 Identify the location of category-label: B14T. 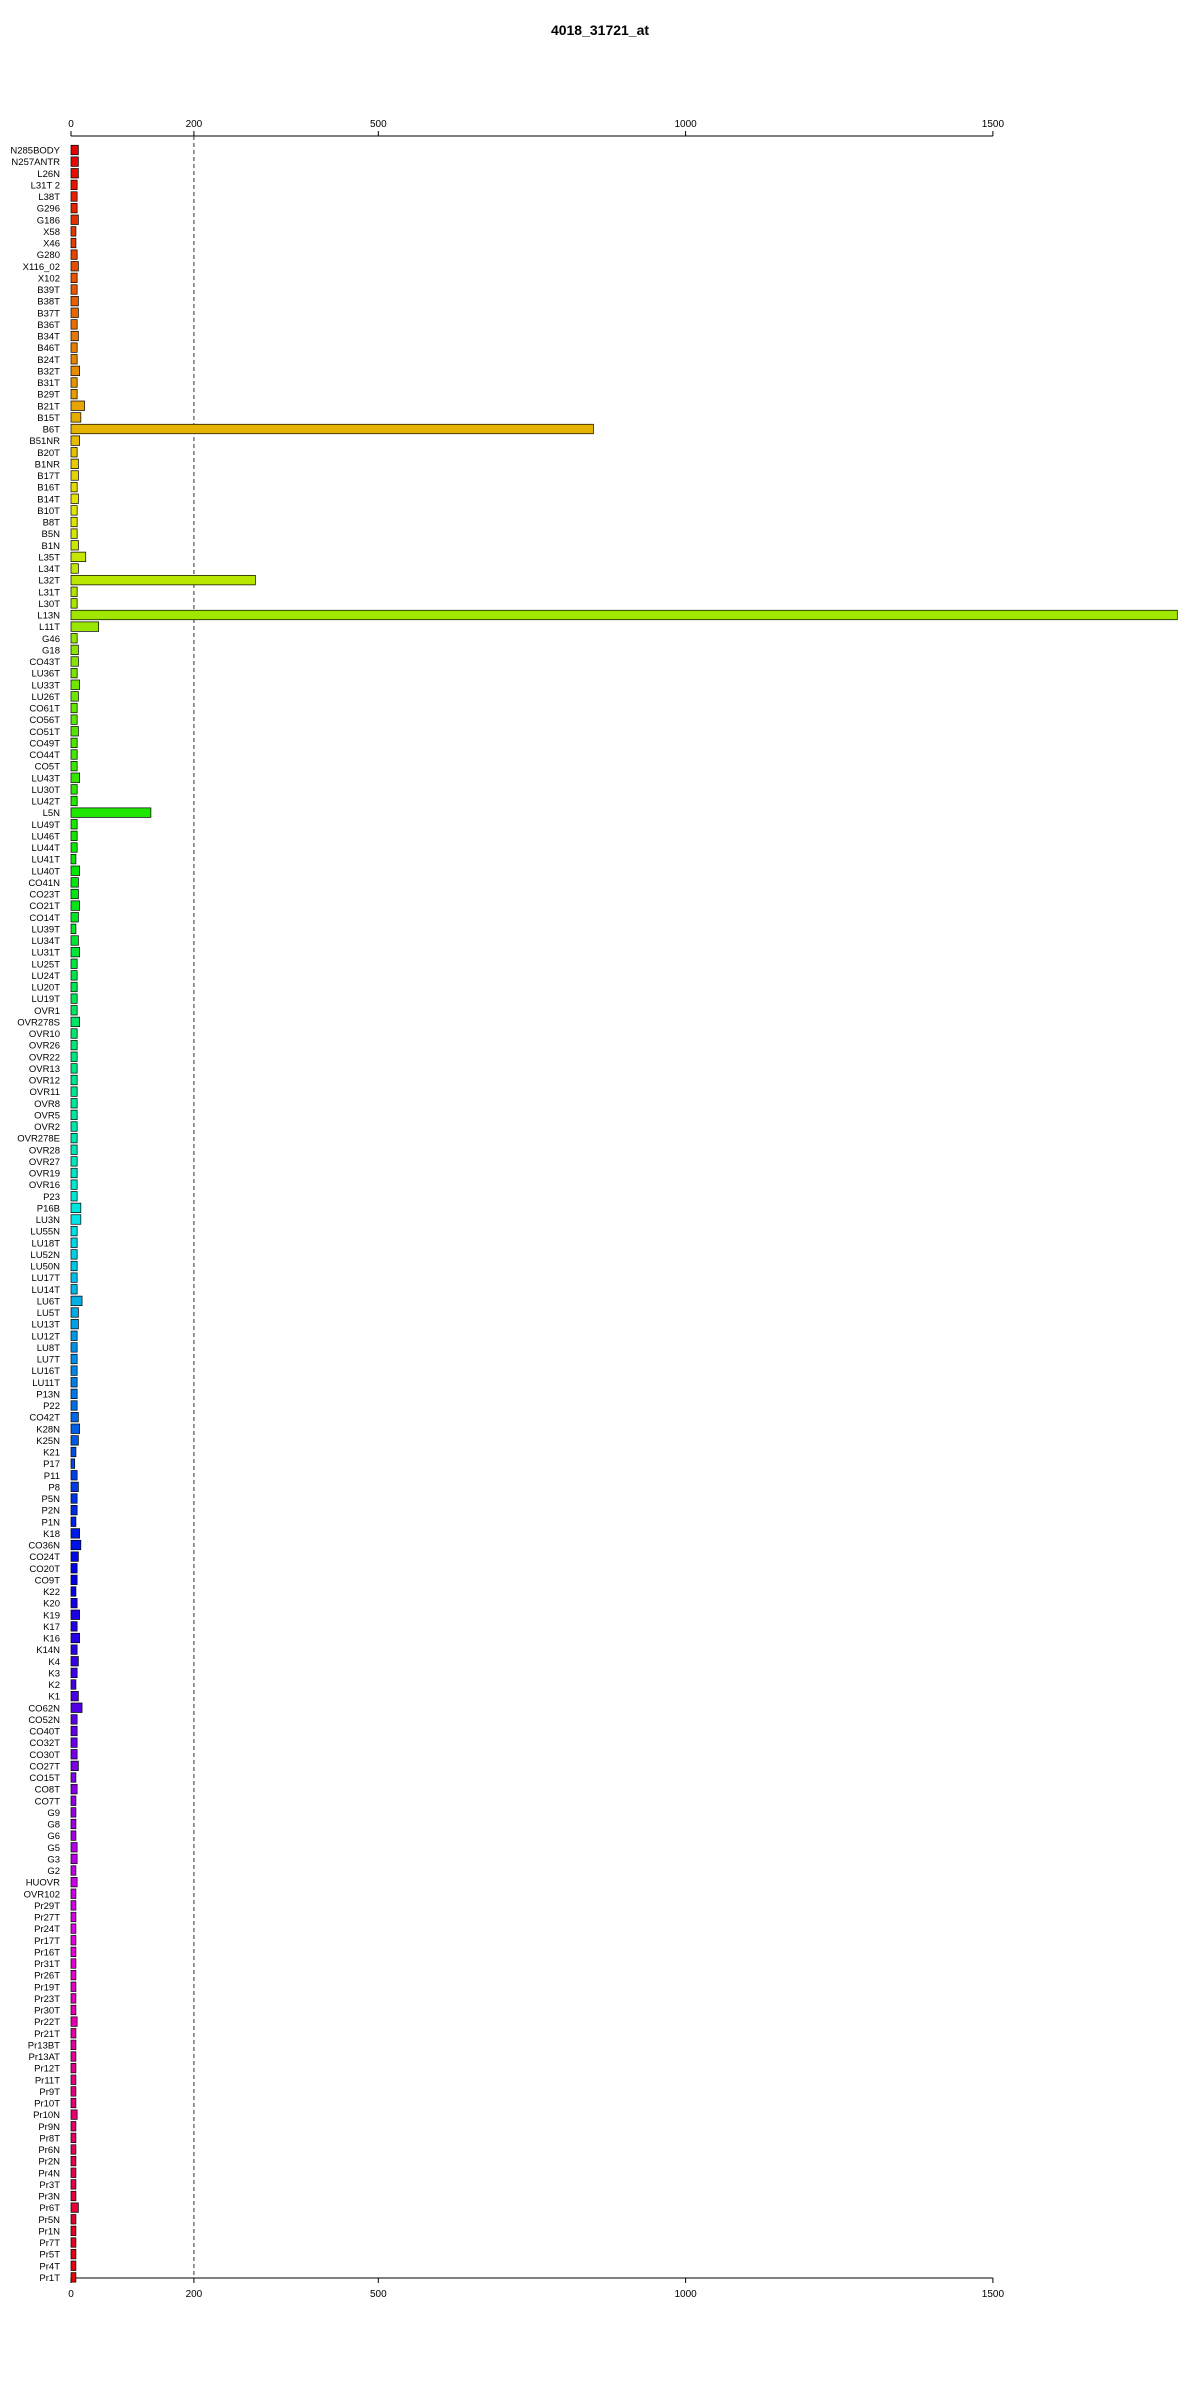
(48, 499).